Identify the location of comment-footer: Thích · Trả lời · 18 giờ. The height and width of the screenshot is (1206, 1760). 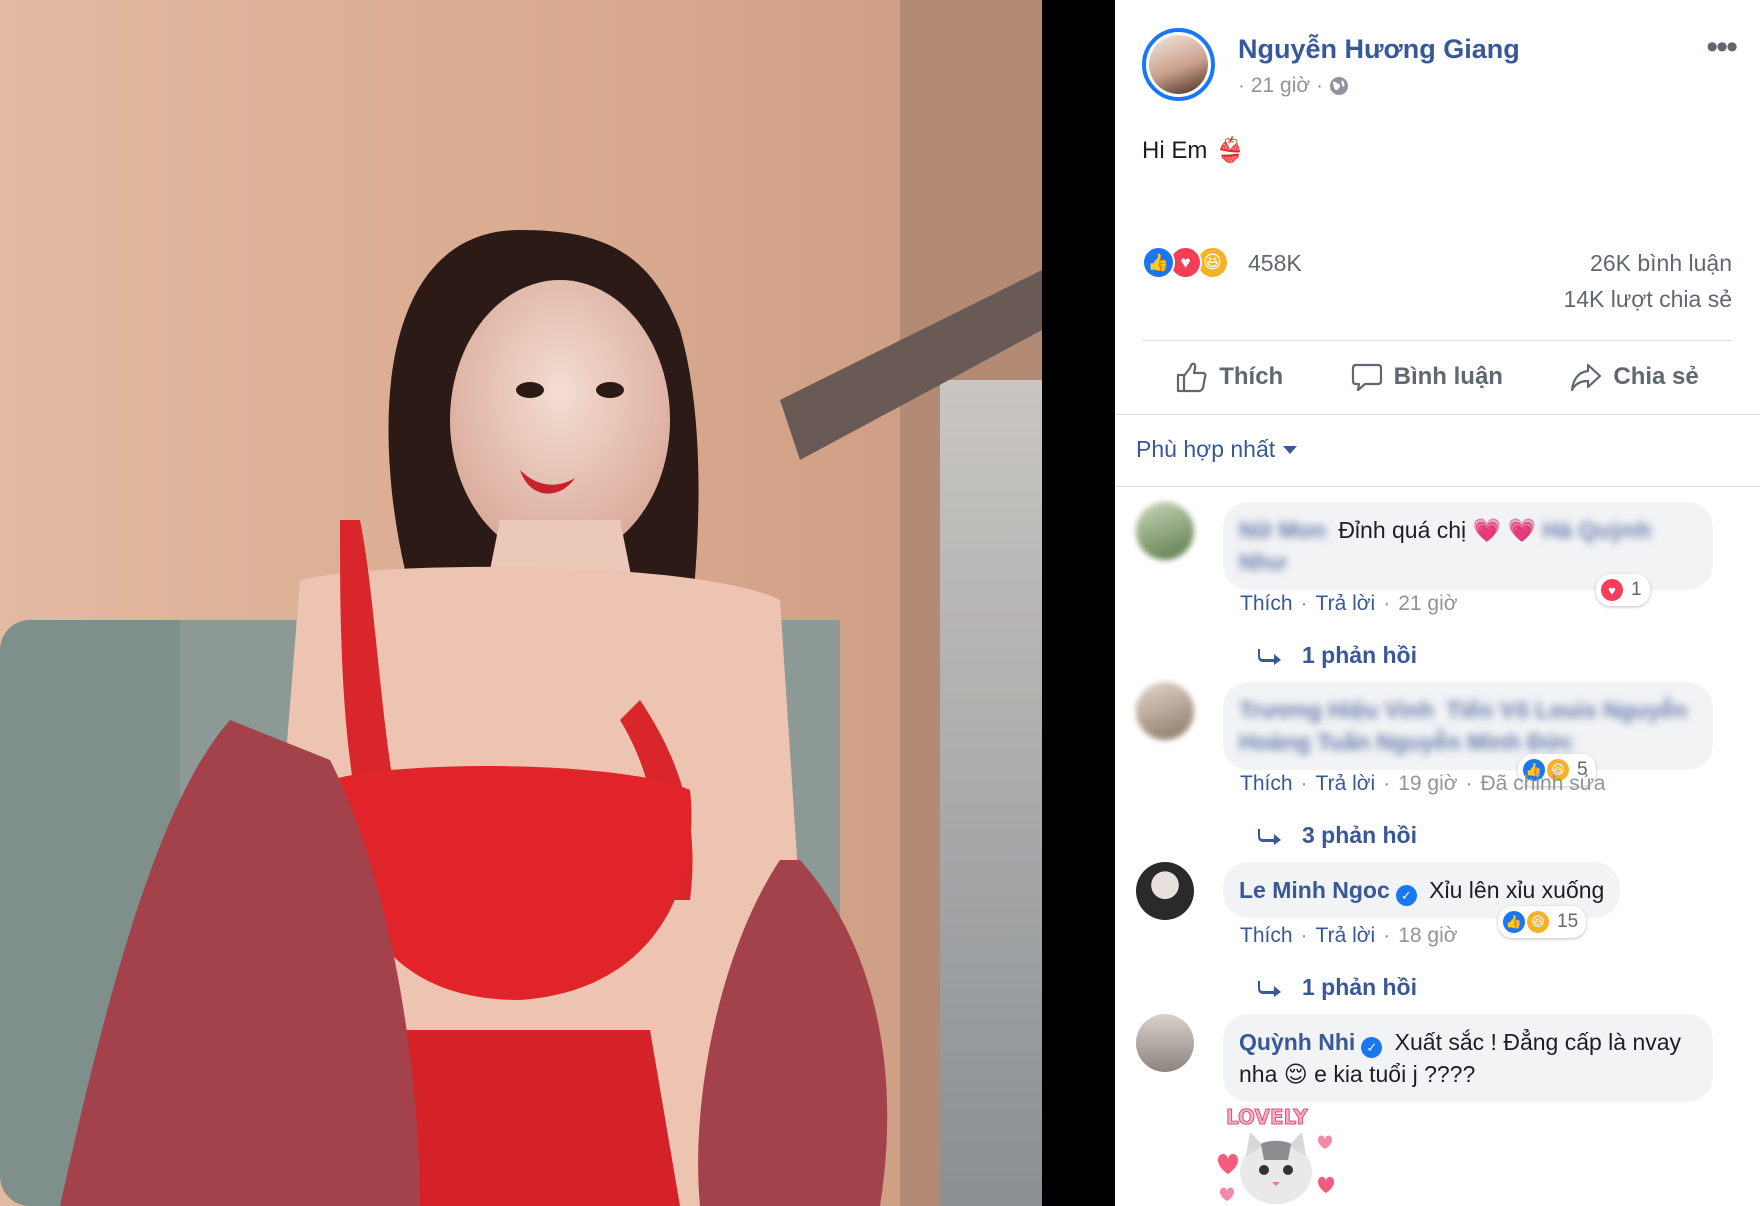
(1349, 936).